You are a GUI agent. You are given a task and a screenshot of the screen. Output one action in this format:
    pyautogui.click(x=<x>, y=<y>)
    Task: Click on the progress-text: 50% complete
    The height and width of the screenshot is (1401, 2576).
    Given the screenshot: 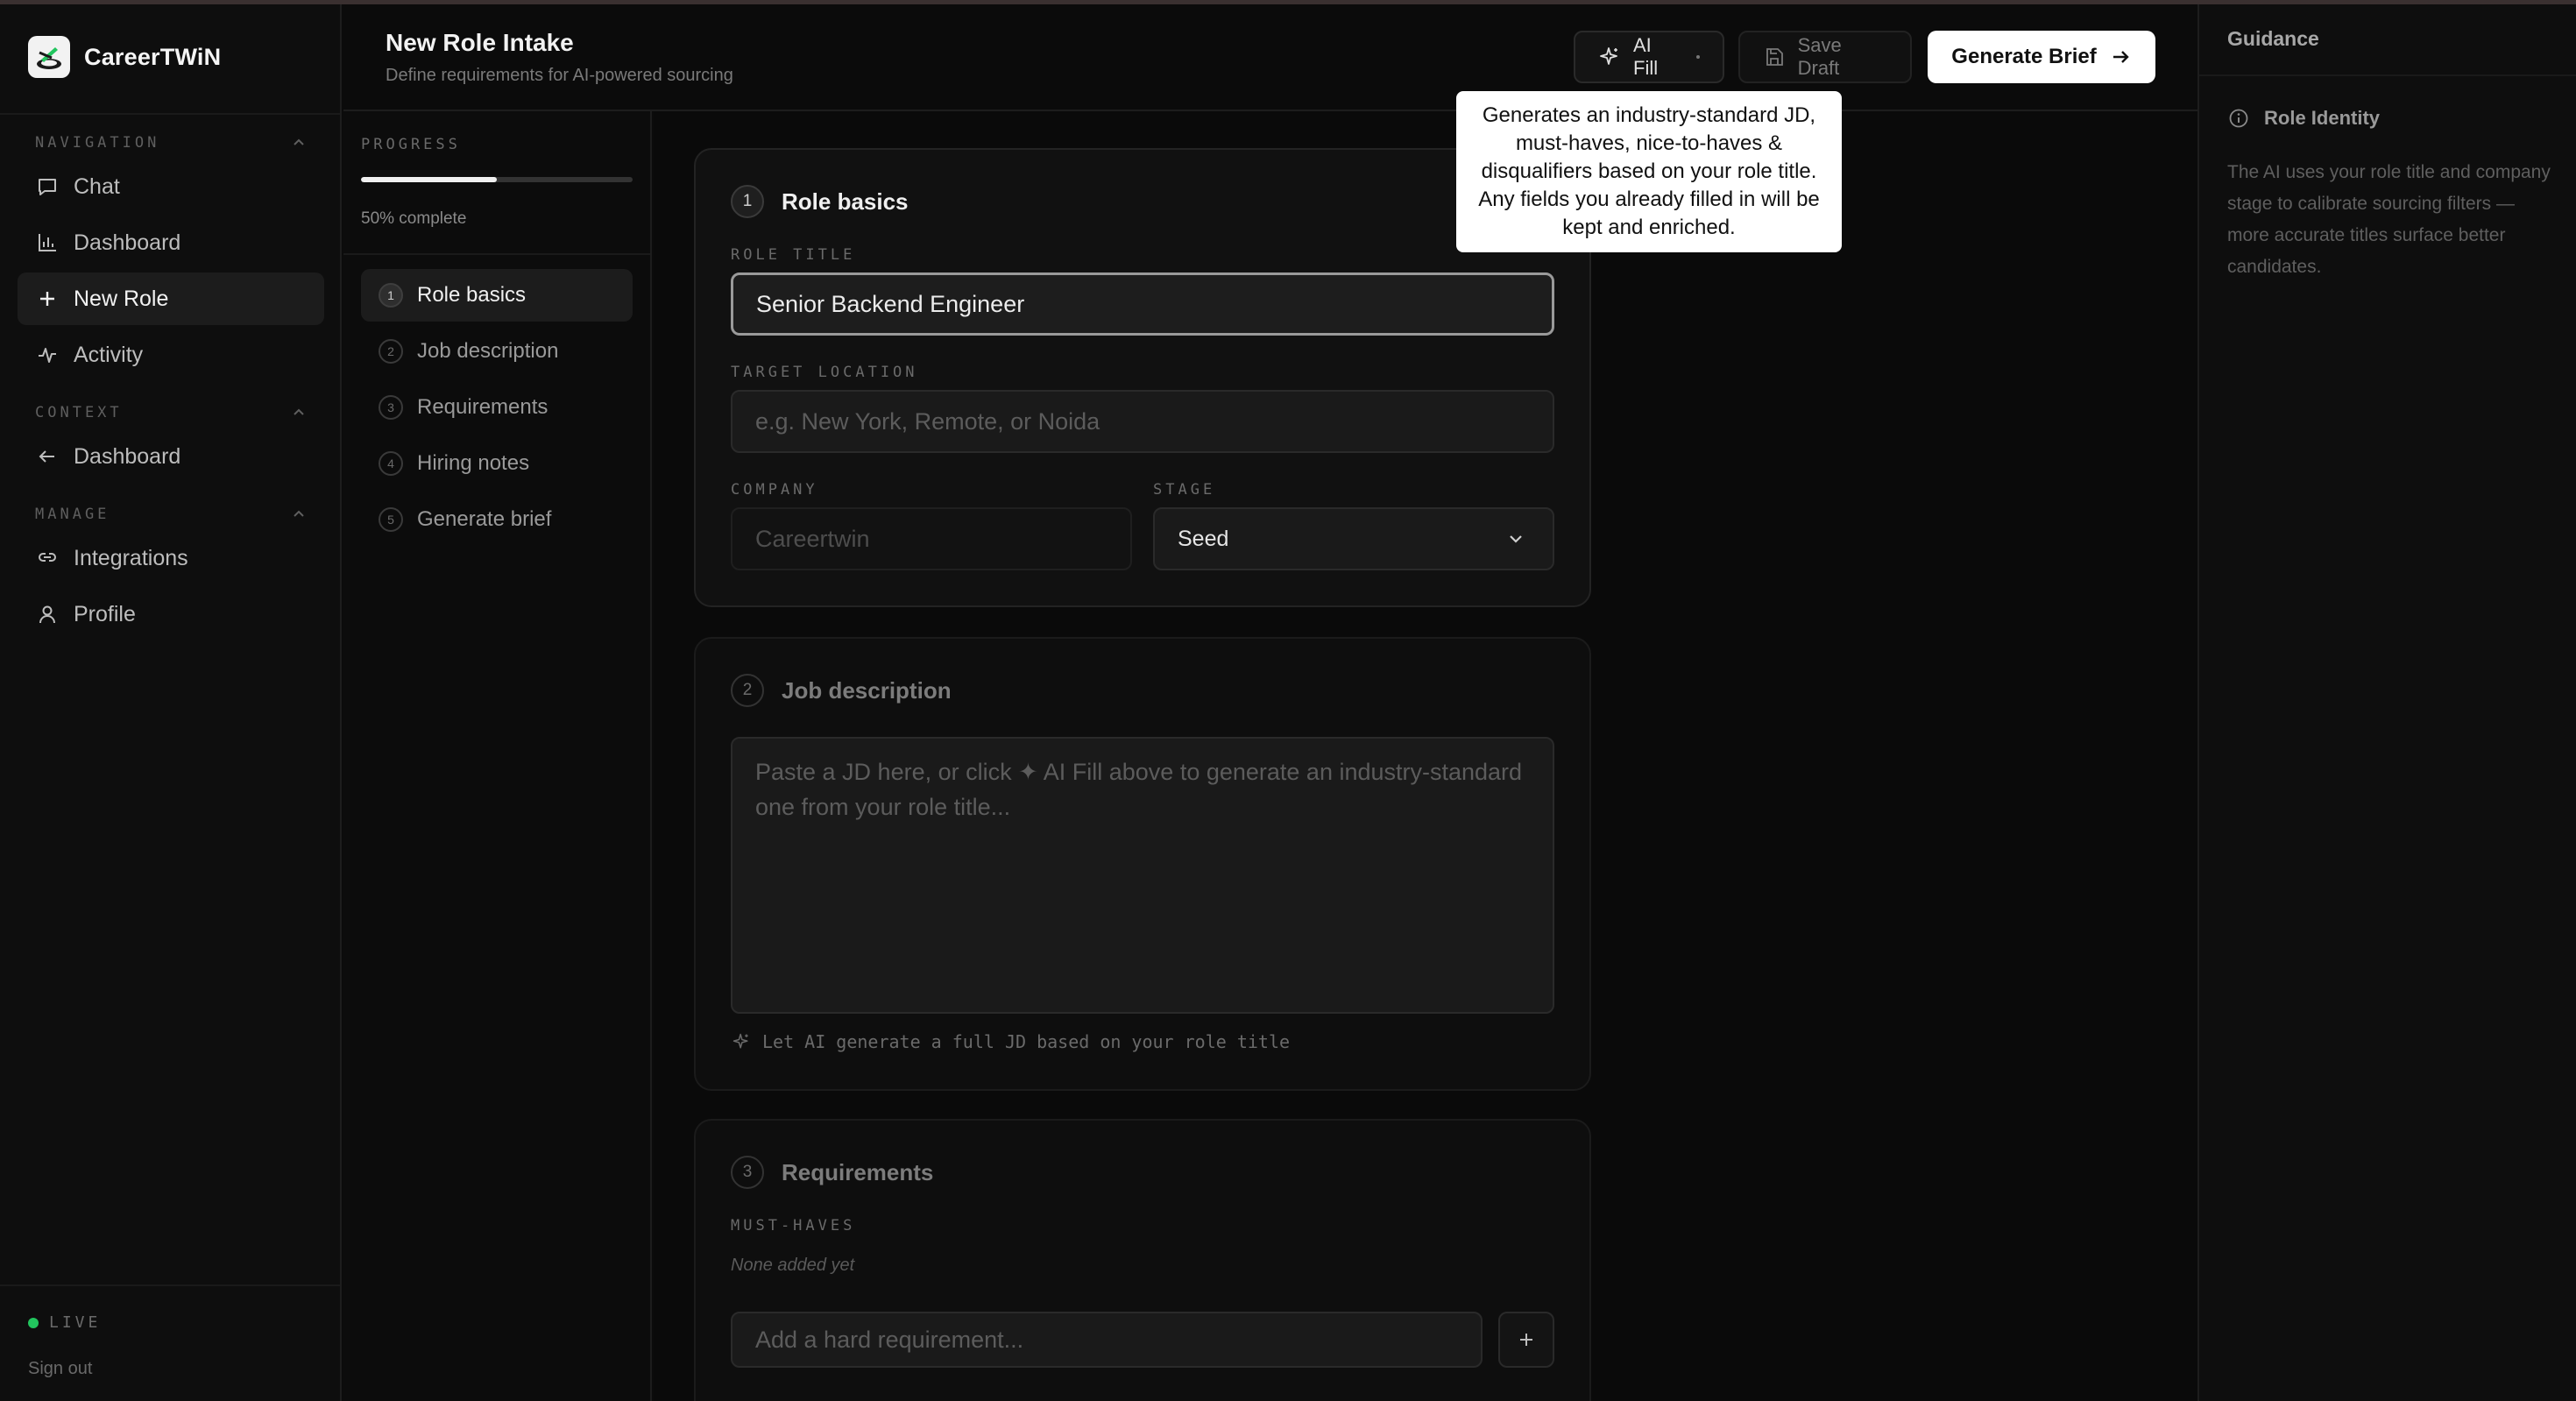 What is the action you would take?
    pyautogui.click(x=414, y=218)
    